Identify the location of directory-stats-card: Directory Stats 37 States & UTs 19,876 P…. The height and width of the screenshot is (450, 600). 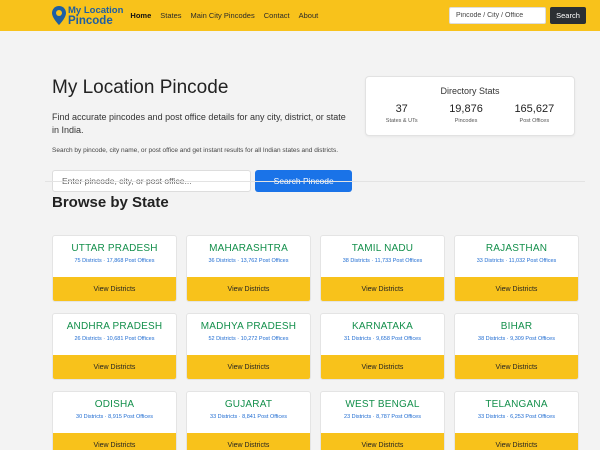
(470, 106).